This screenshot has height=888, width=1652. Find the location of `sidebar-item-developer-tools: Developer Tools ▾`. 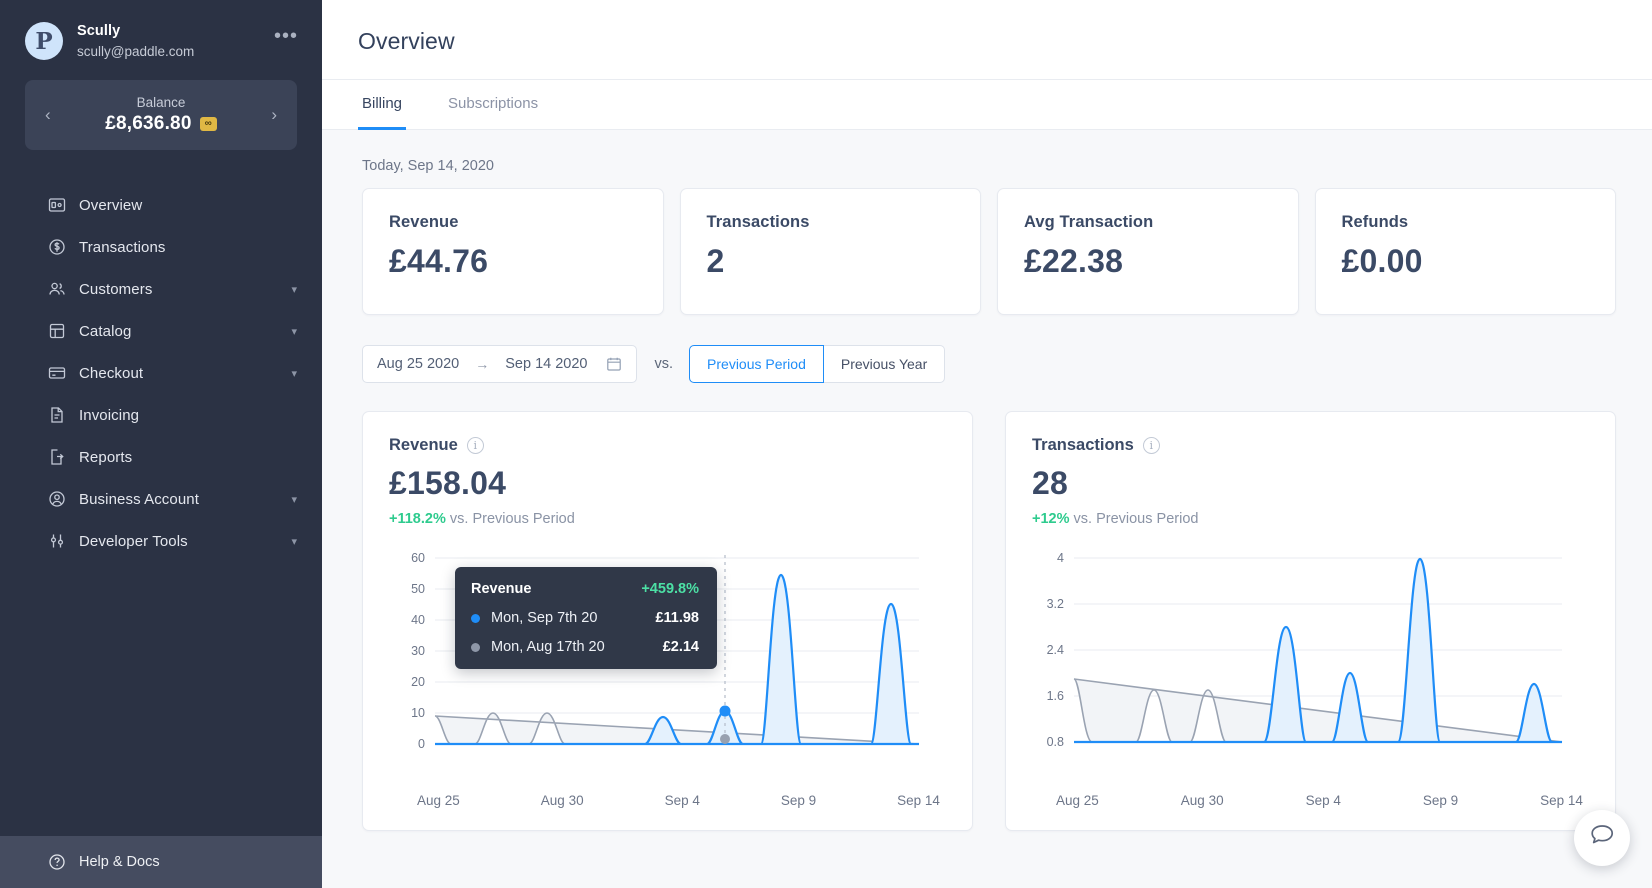

sidebar-item-developer-tools: Developer Tools ▾ is located at coordinates (161, 541).